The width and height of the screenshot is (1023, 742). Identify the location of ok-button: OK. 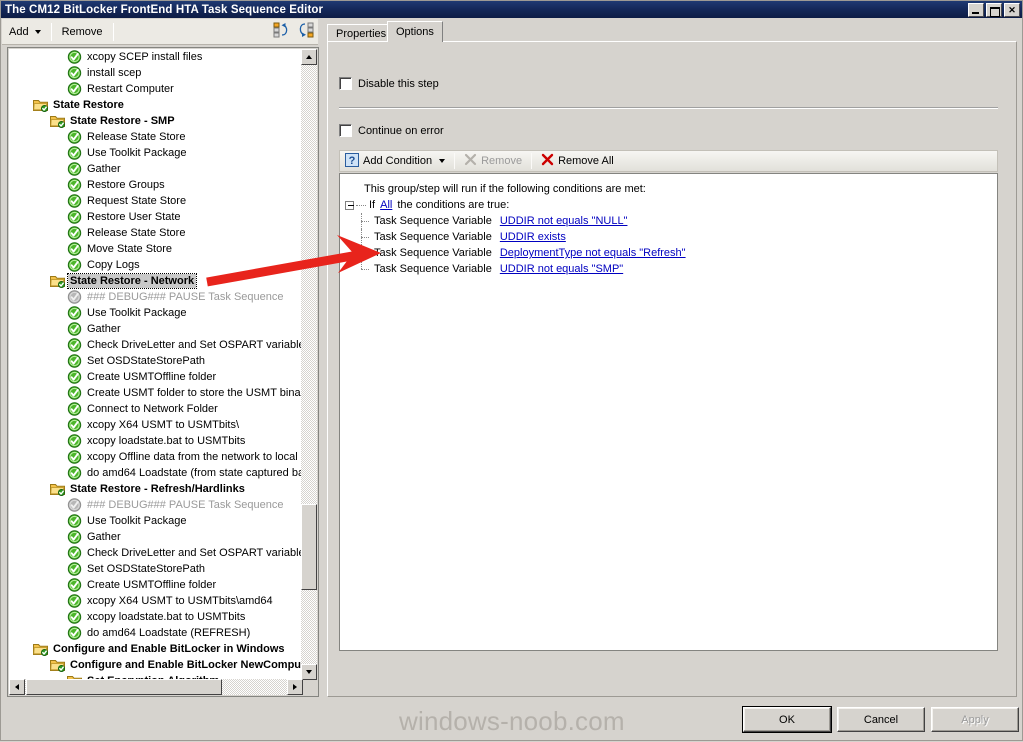
(787, 719).